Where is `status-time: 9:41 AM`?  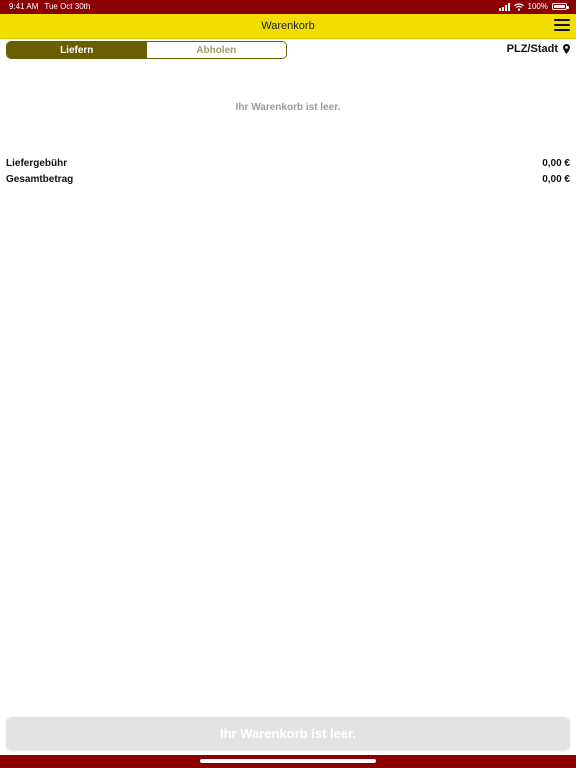
status-time: 9:41 AM is located at coordinates (24, 6).